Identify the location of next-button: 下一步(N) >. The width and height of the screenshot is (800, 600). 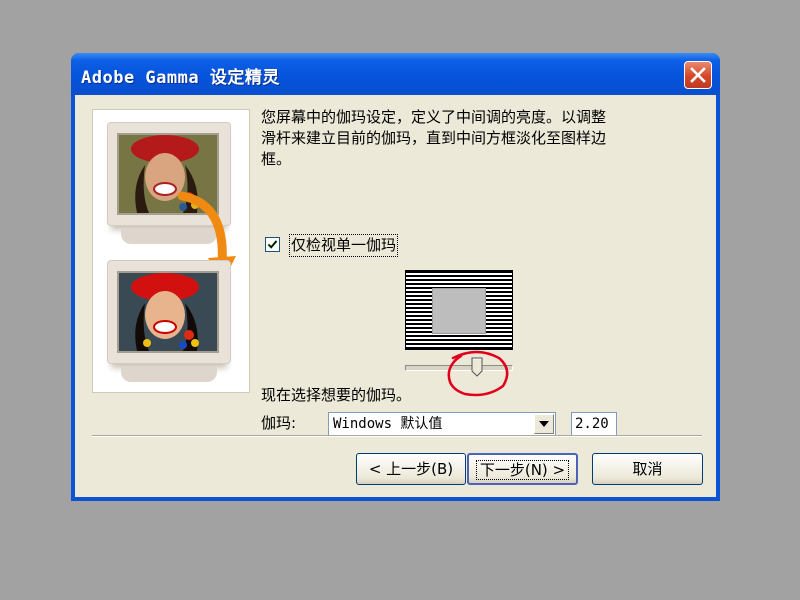
(522, 469).